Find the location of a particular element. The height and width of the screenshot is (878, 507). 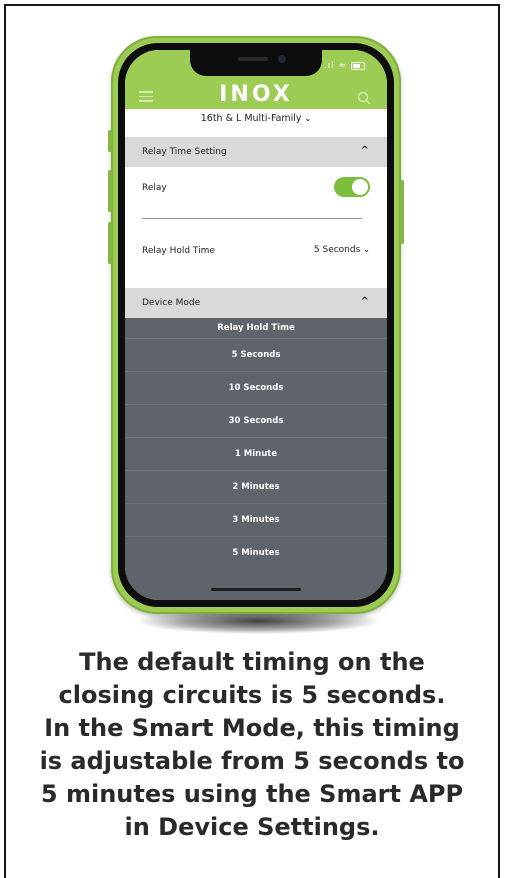

relay-label: Relay is located at coordinates (154, 188).